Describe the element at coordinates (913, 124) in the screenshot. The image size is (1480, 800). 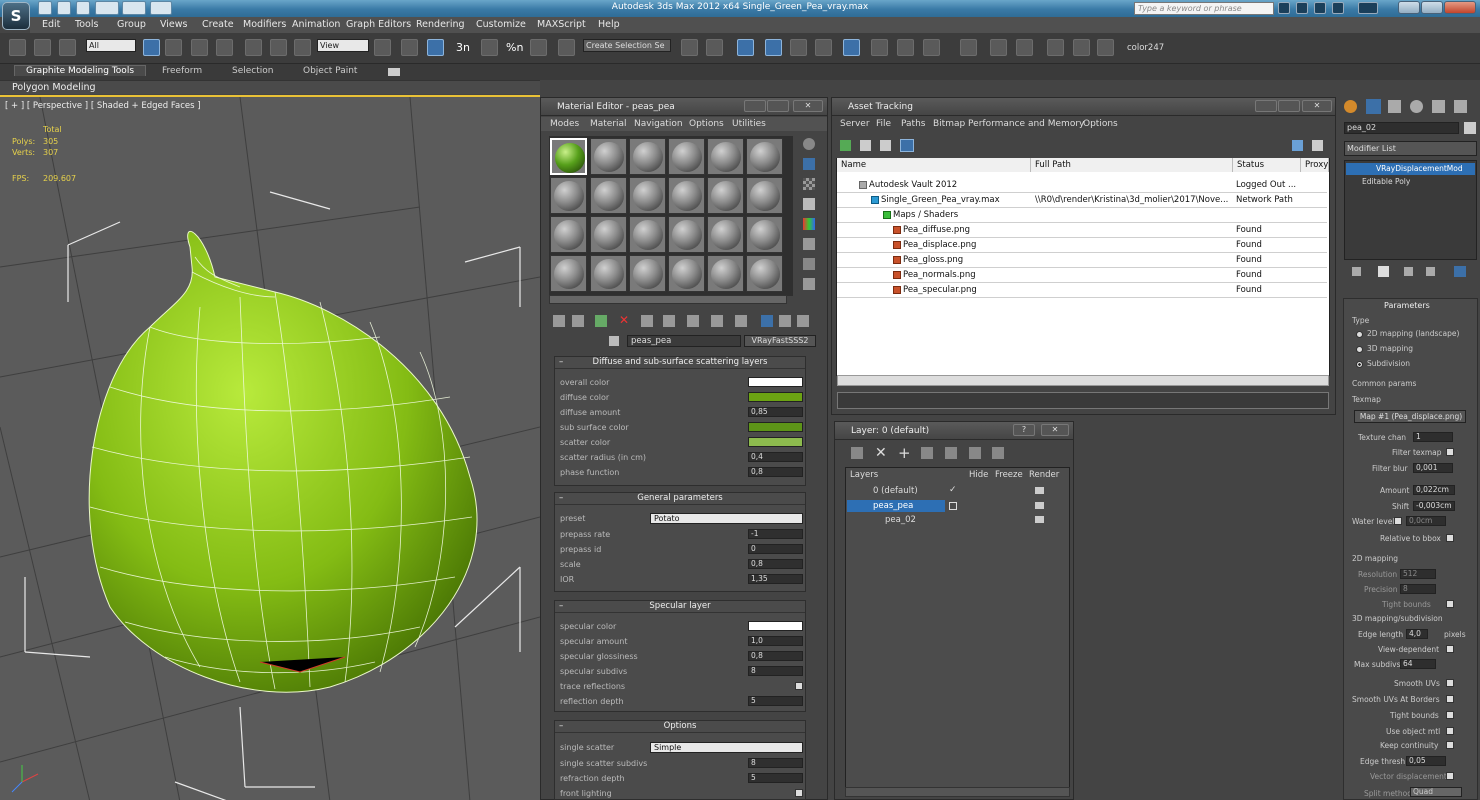
I see `at-menu-paths: Paths` at that location.